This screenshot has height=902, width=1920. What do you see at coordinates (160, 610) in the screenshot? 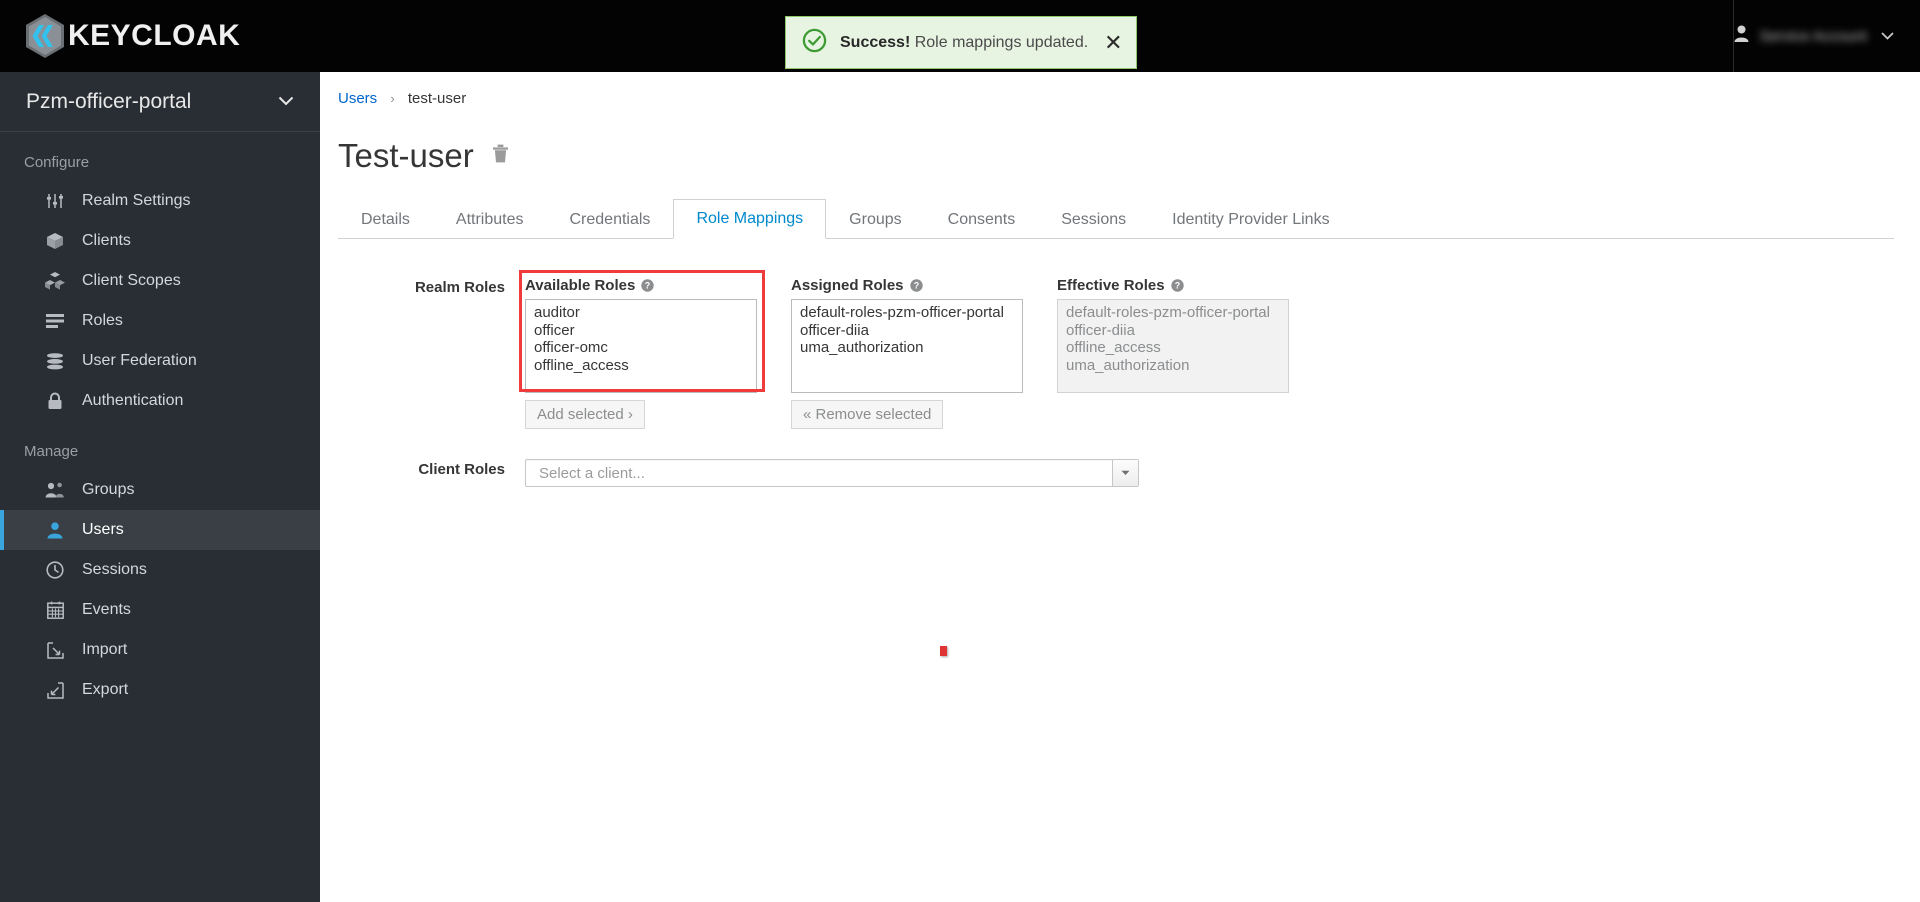
I see `sidebar-item-events: Events` at bounding box center [160, 610].